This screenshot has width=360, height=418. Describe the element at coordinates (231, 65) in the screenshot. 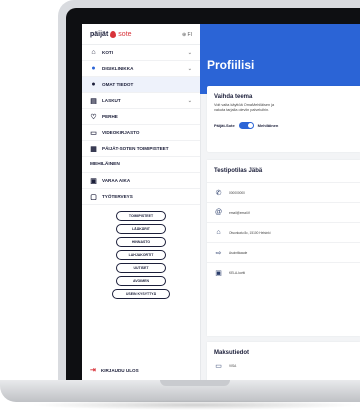

I see `page-title: Profiilisi` at that location.